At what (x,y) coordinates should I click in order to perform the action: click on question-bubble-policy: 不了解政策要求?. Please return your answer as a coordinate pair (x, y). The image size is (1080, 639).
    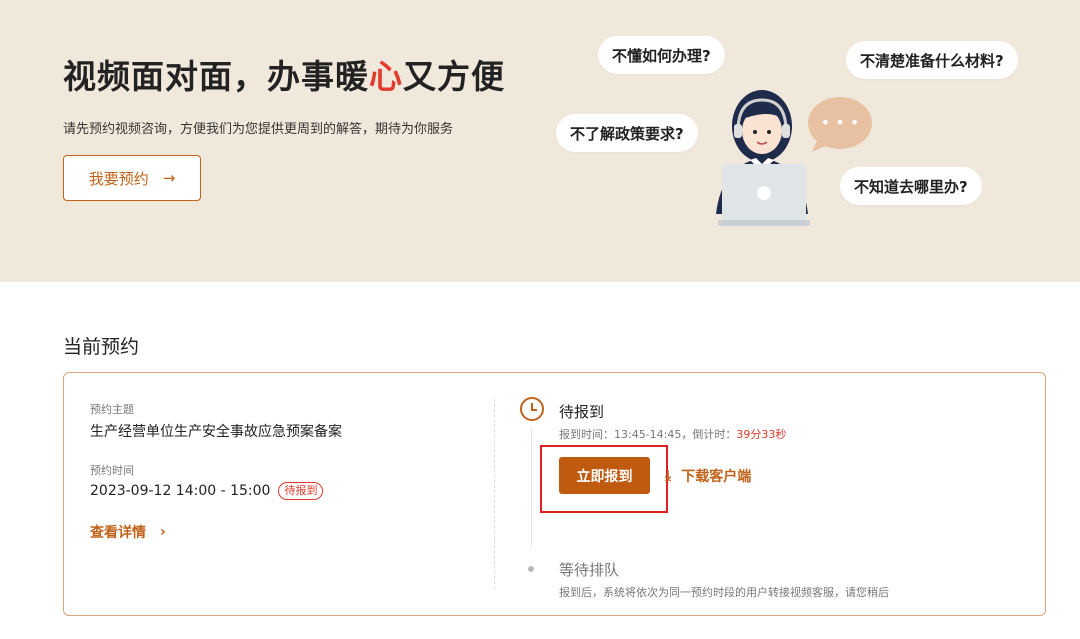
    Looking at the image, I should click on (627, 133).